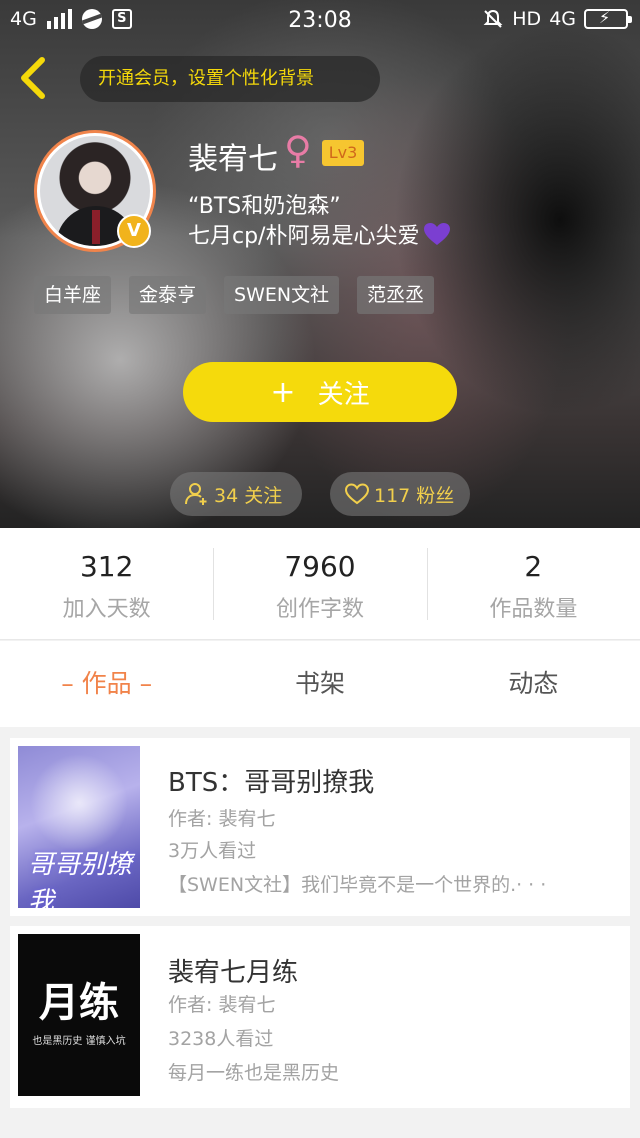 This screenshot has width=640, height=1138. Describe the element at coordinates (79, 1041) in the screenshot. I see `cover-subtitle: 也是黑历史 谨慎入坑` at that location.